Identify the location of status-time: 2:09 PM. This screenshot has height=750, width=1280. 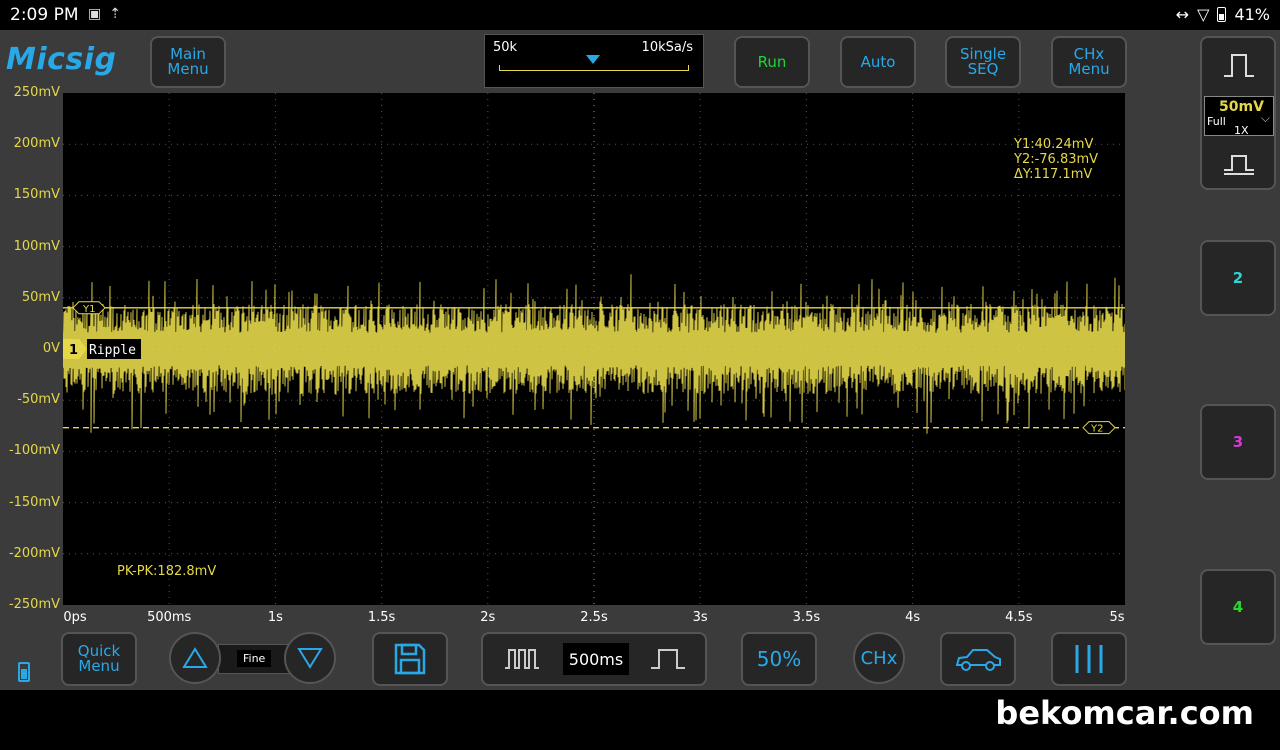
(44, 15).